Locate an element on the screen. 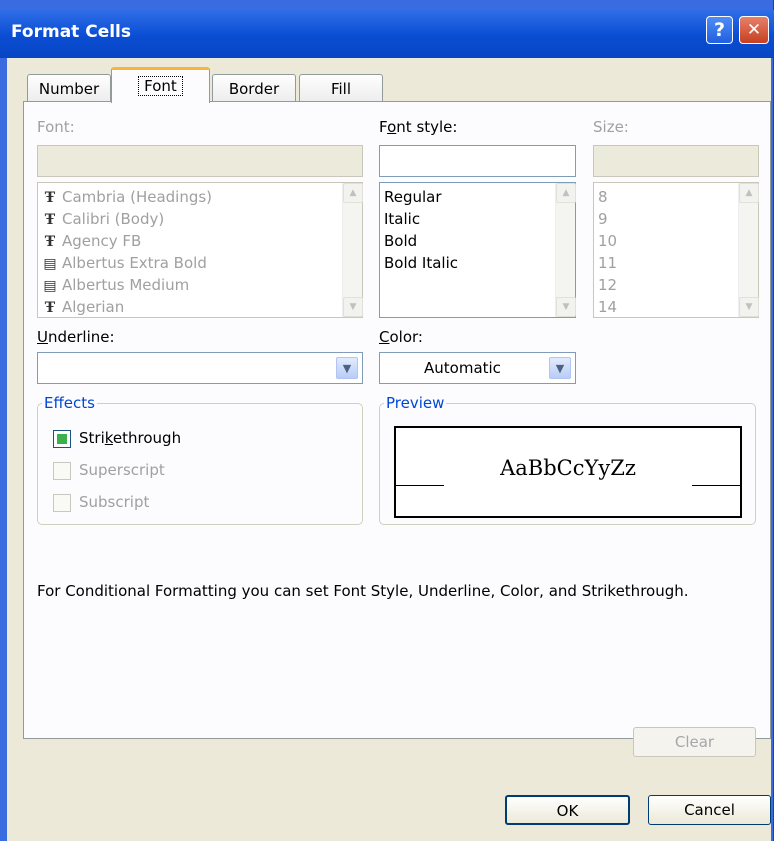 The image size is (774, 841). font-style-item: Italic is located at coordinates (464, 219).